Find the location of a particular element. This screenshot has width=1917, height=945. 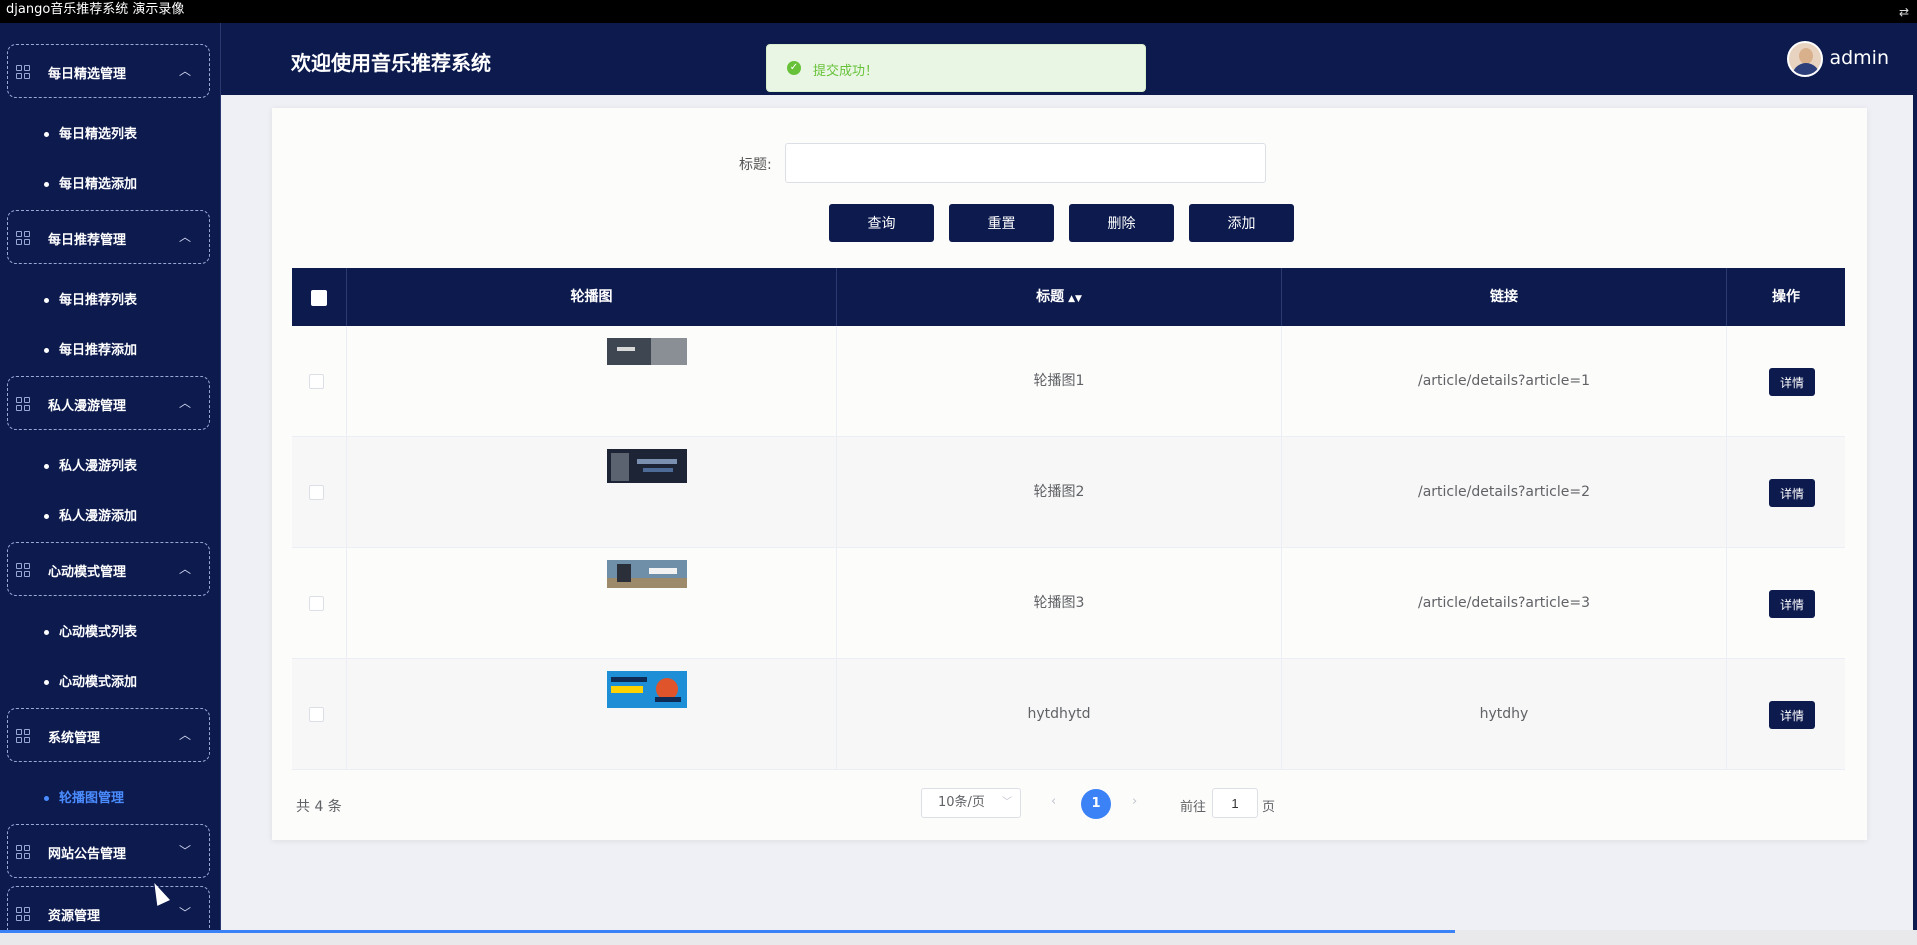

title-search-input is located at coordinates (1025, 163).